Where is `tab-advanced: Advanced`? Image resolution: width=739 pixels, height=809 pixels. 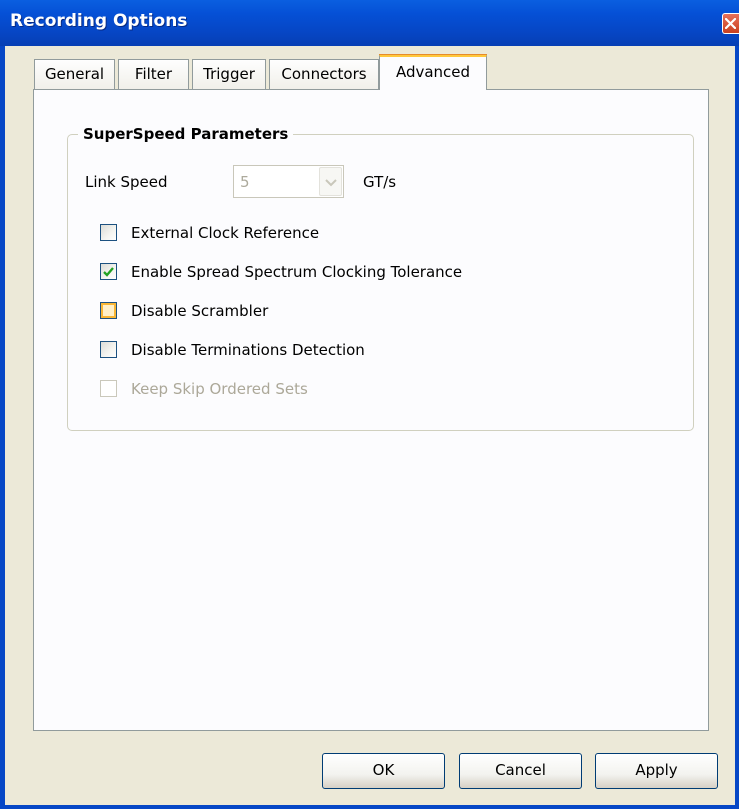 tab-advanced: Advanced is located at coordinates (433, 72).